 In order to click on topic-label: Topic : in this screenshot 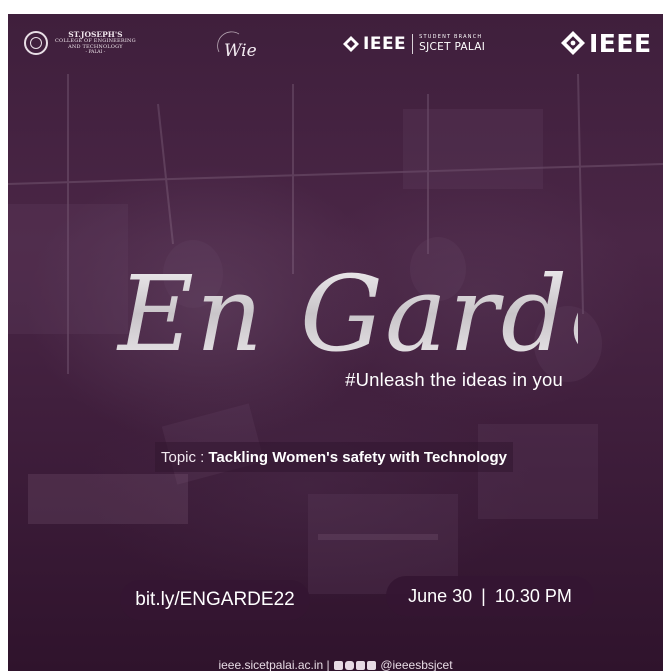, I will do `click(183, 457)`.